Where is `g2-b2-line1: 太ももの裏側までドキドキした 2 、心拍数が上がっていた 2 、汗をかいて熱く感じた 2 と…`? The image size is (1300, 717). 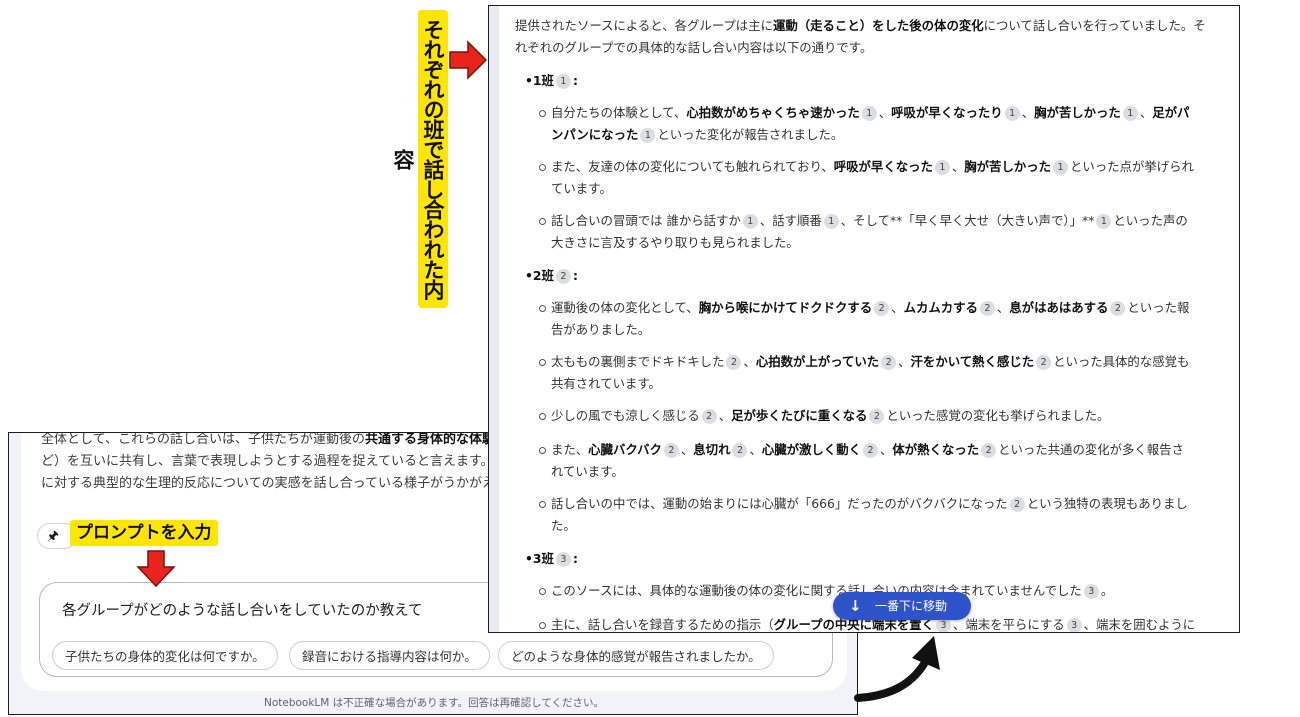
g2-b2-line1: 太ももの裏側までドキドキした 2 、心拍数が上がっていた 2 、汗をかいて熱く感じた 2 と… is located at coordinates (870, 362).